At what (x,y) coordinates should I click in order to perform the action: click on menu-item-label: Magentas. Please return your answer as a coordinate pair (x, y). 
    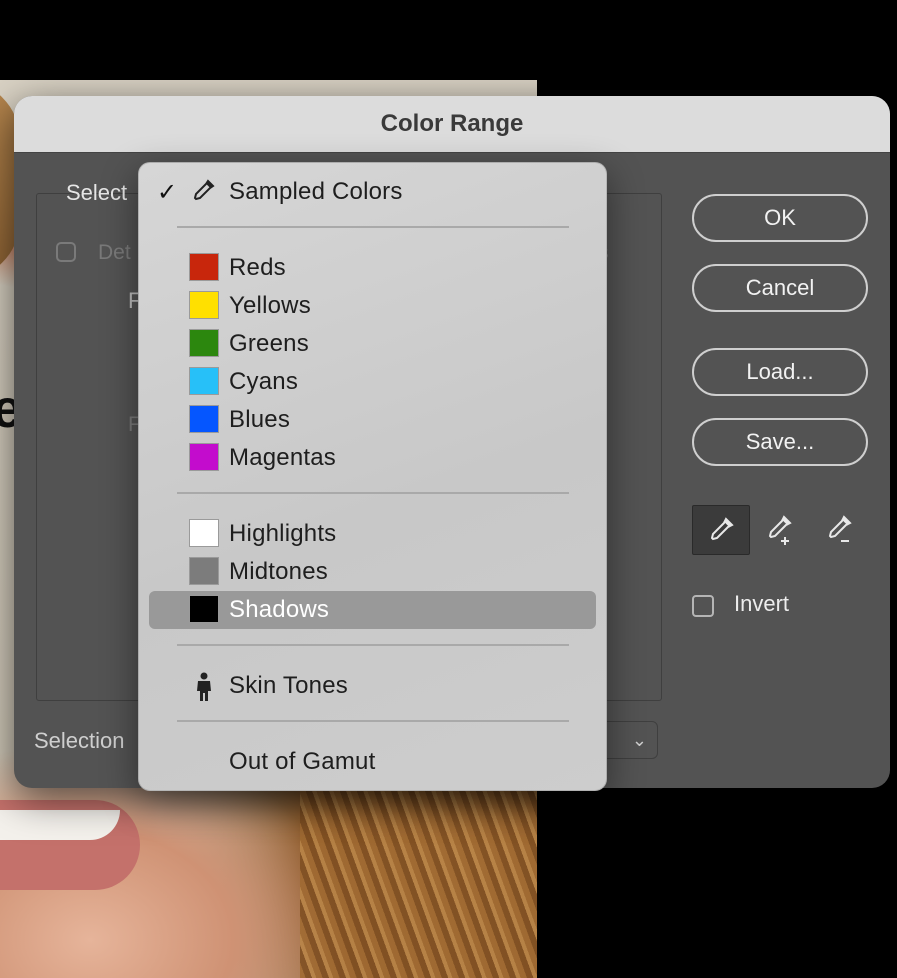
    Looking at the image, I should click on (282, 457).